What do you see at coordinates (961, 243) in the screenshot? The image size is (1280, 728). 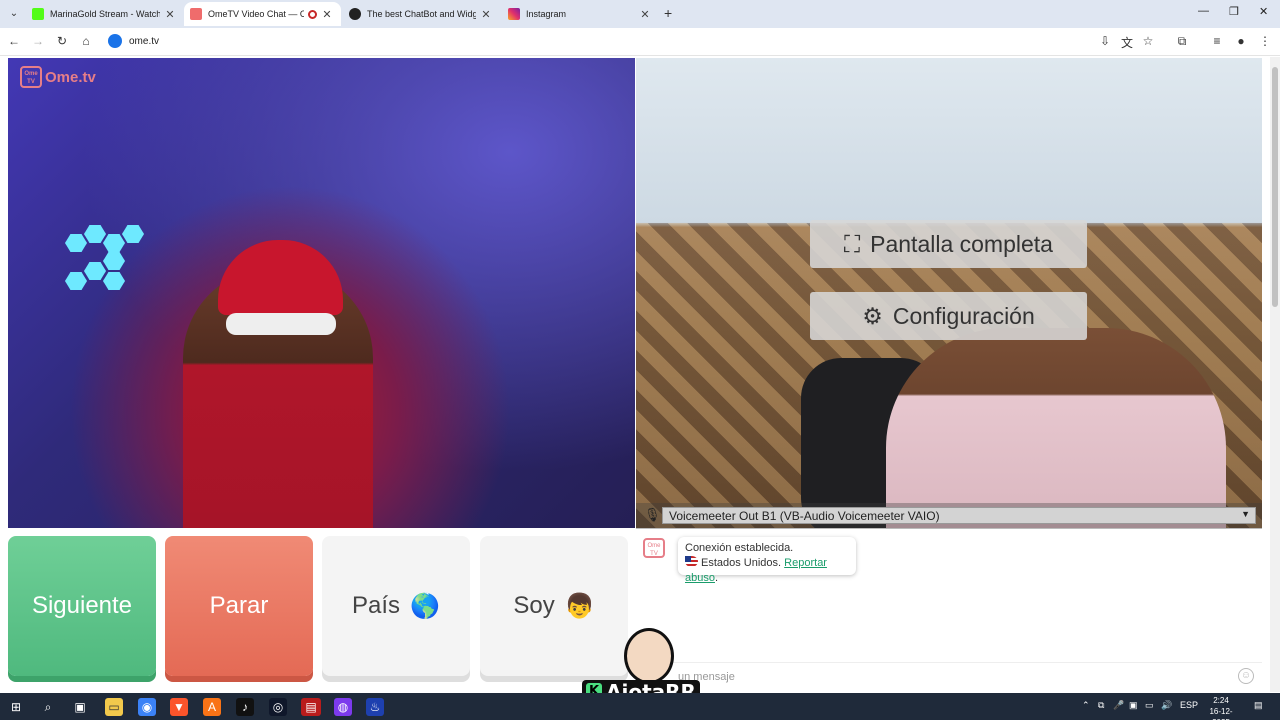 I see `fullscreen-label: Pantalla completa` at bounding box center [961, 243].